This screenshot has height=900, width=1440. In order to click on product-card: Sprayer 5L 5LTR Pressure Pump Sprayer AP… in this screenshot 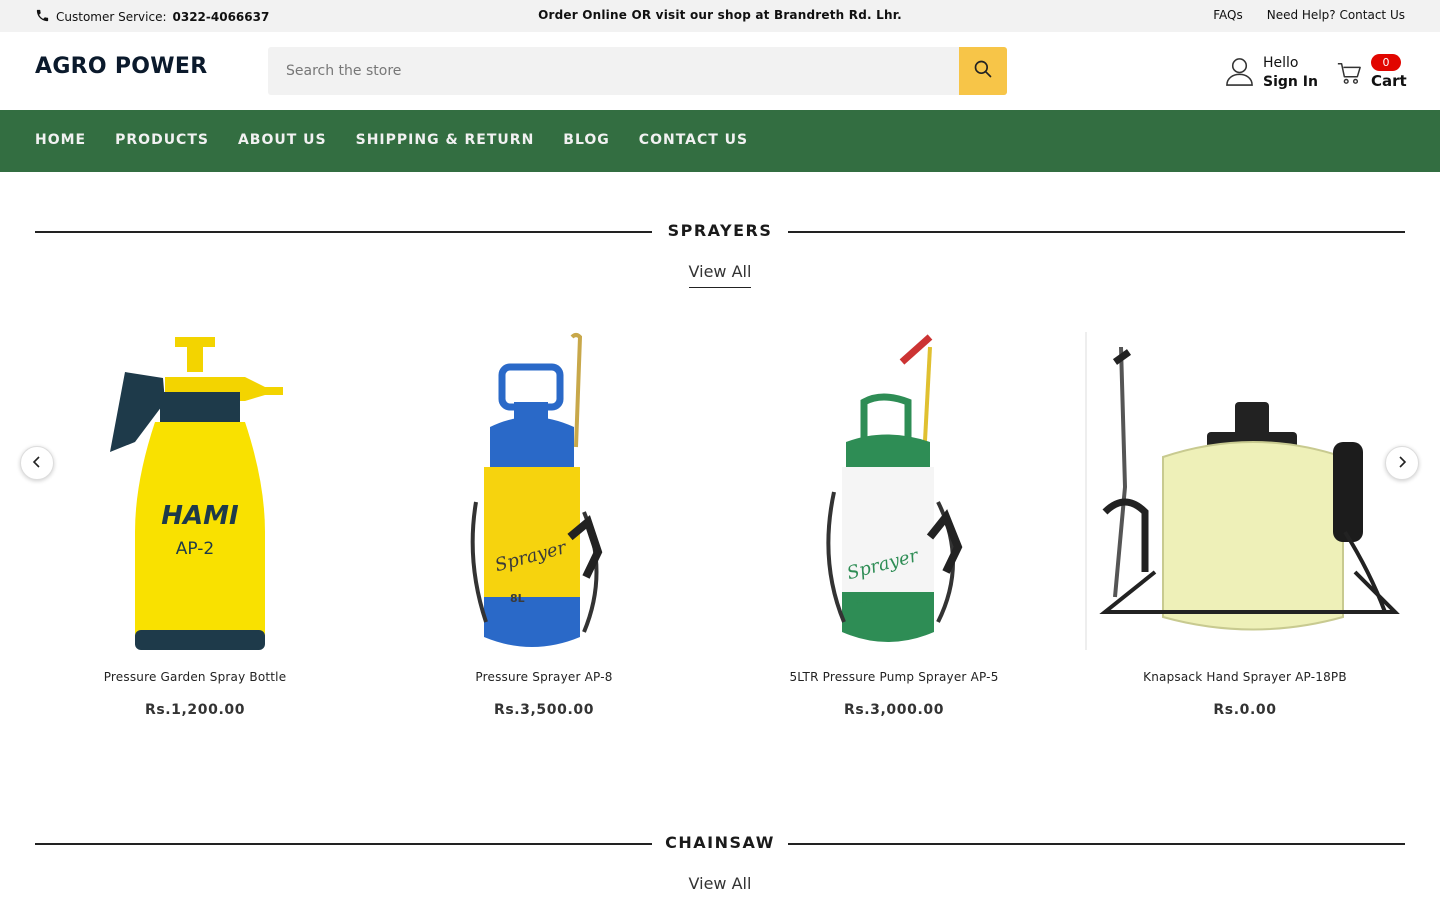, I will do `click(894, 532)`.